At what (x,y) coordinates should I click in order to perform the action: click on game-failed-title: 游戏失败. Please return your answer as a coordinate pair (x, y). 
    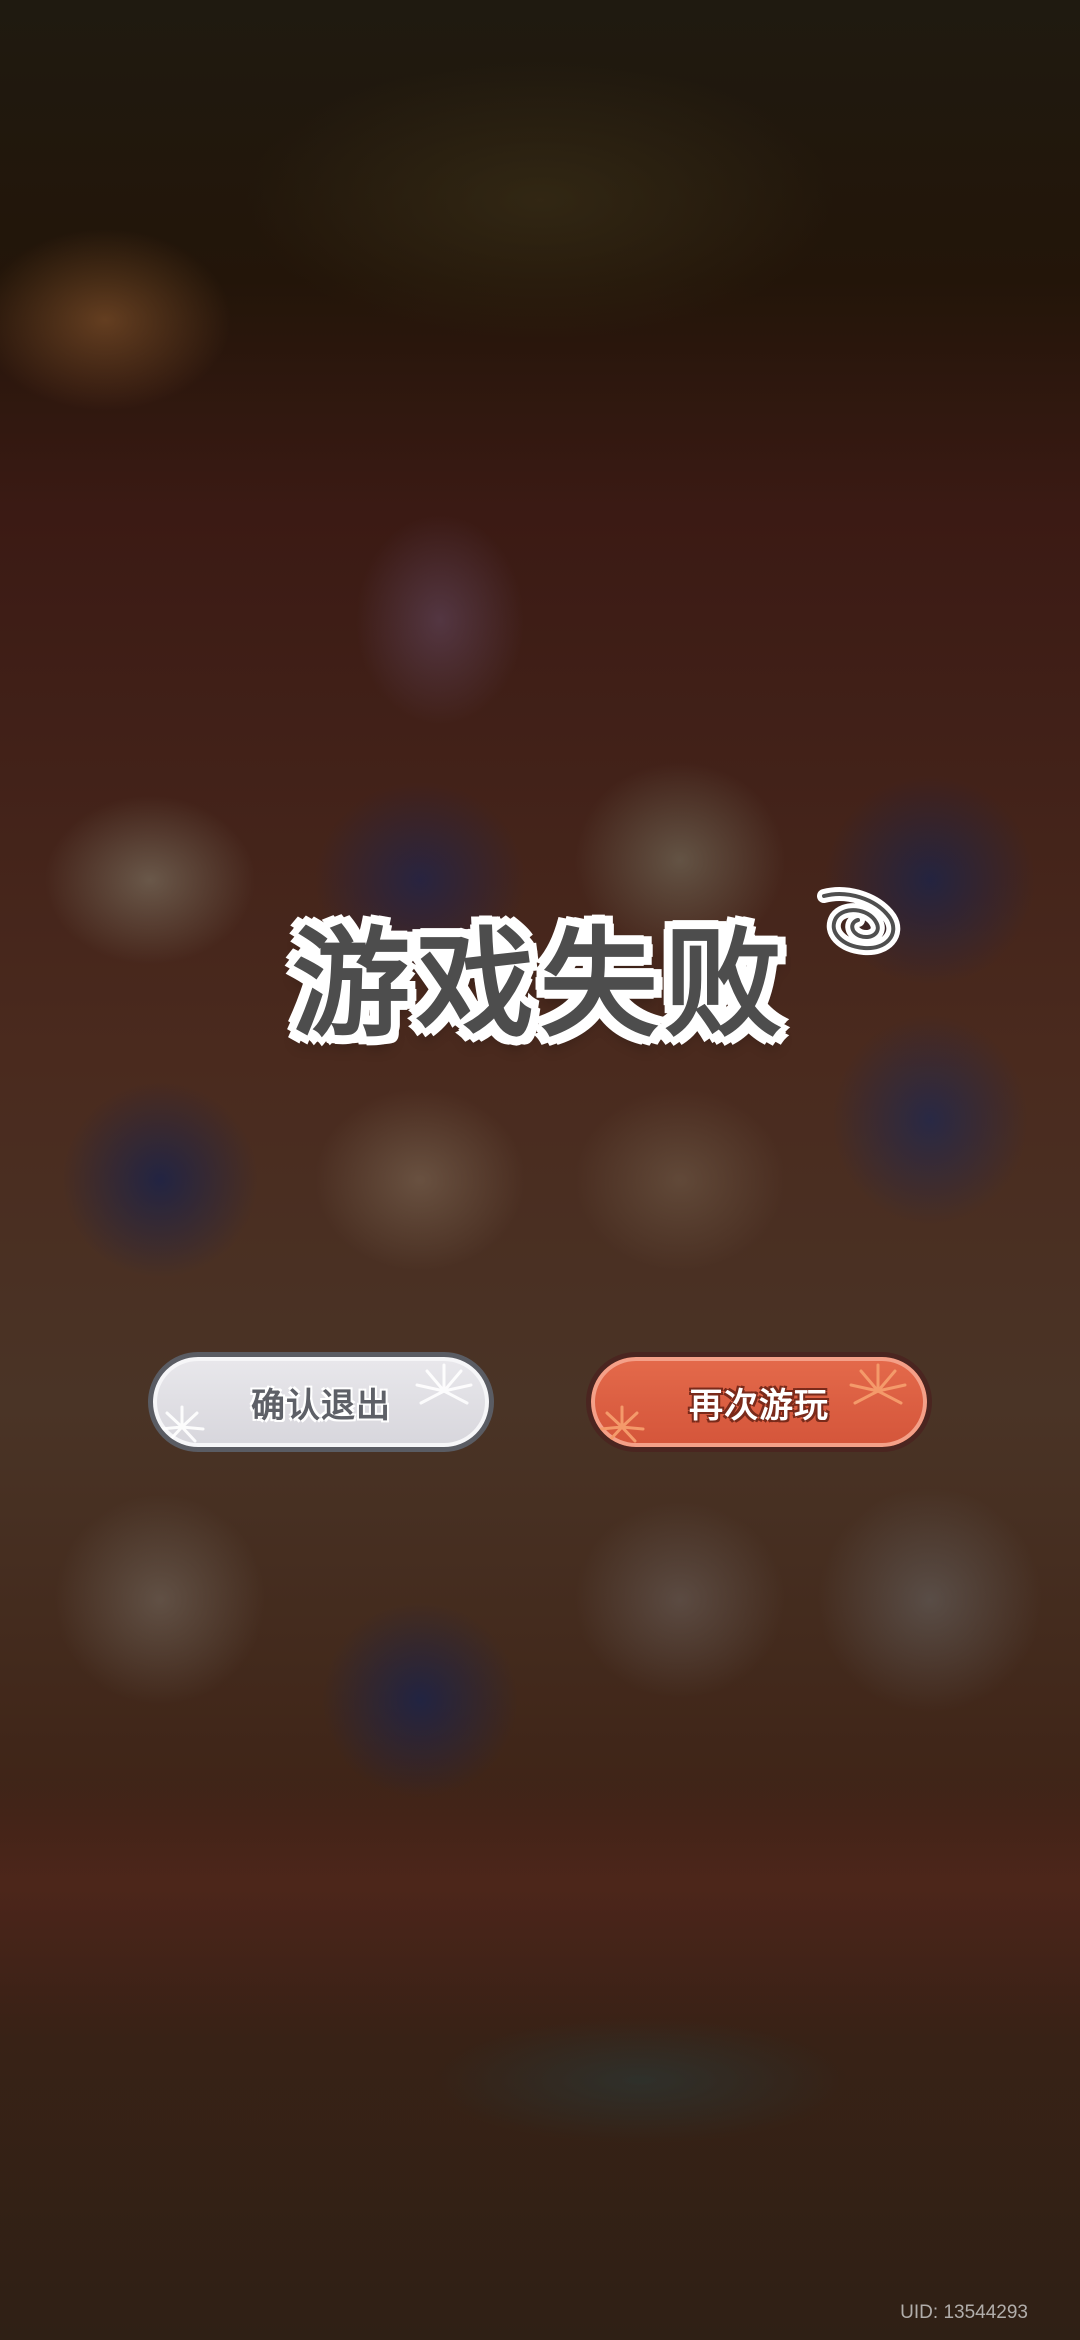
    Looking at the image, I should click on (539, 984).